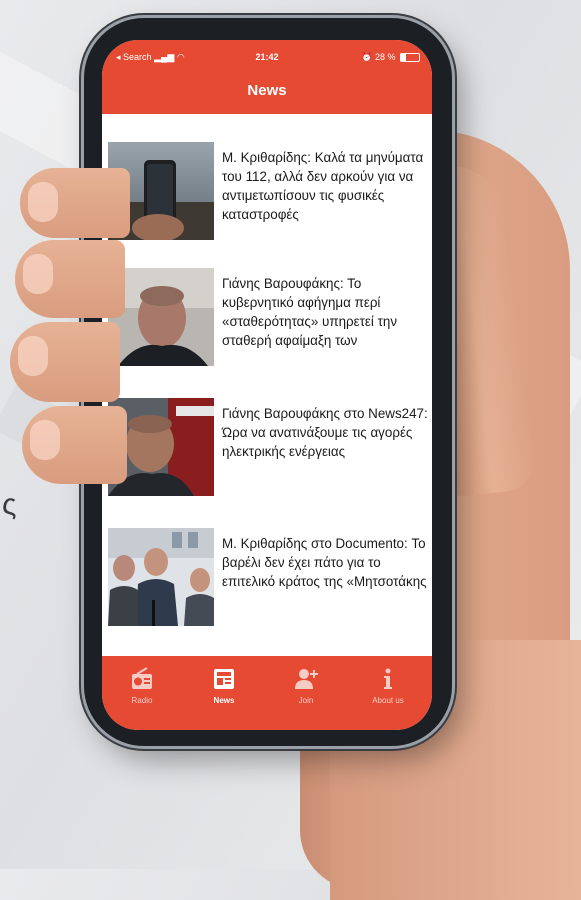  Describe the element at coordinates (267, 693) in the screenshot. I see `bottom-tab-bar: Radio News Join About us` at that location.